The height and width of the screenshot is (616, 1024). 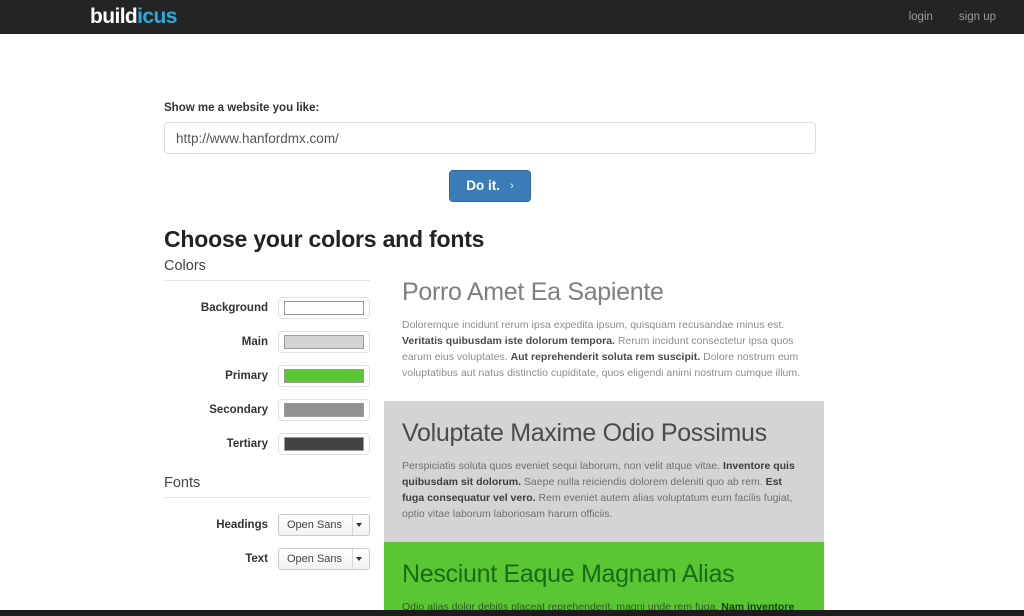 I want to click on preview-heading: Nesciunt Eaque Magnam Alias, so click(x=568, y=574).